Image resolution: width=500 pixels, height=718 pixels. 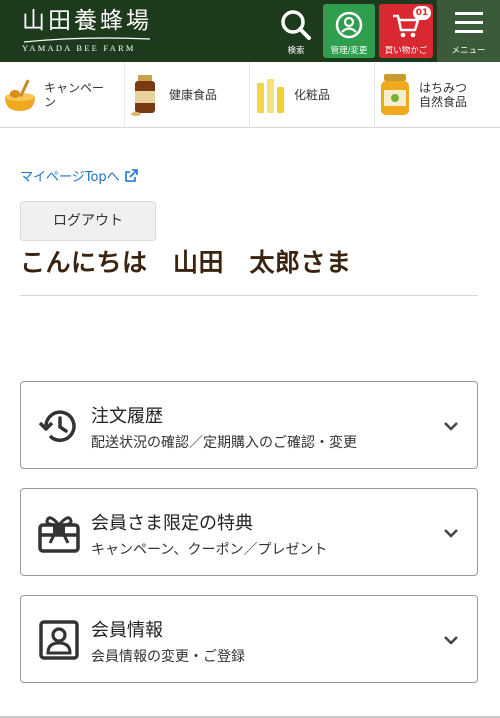 What do you see at coordinates (468, 51) in the screenshot?
I see `menu-label: メニュー` at bounding box center [468, 51].